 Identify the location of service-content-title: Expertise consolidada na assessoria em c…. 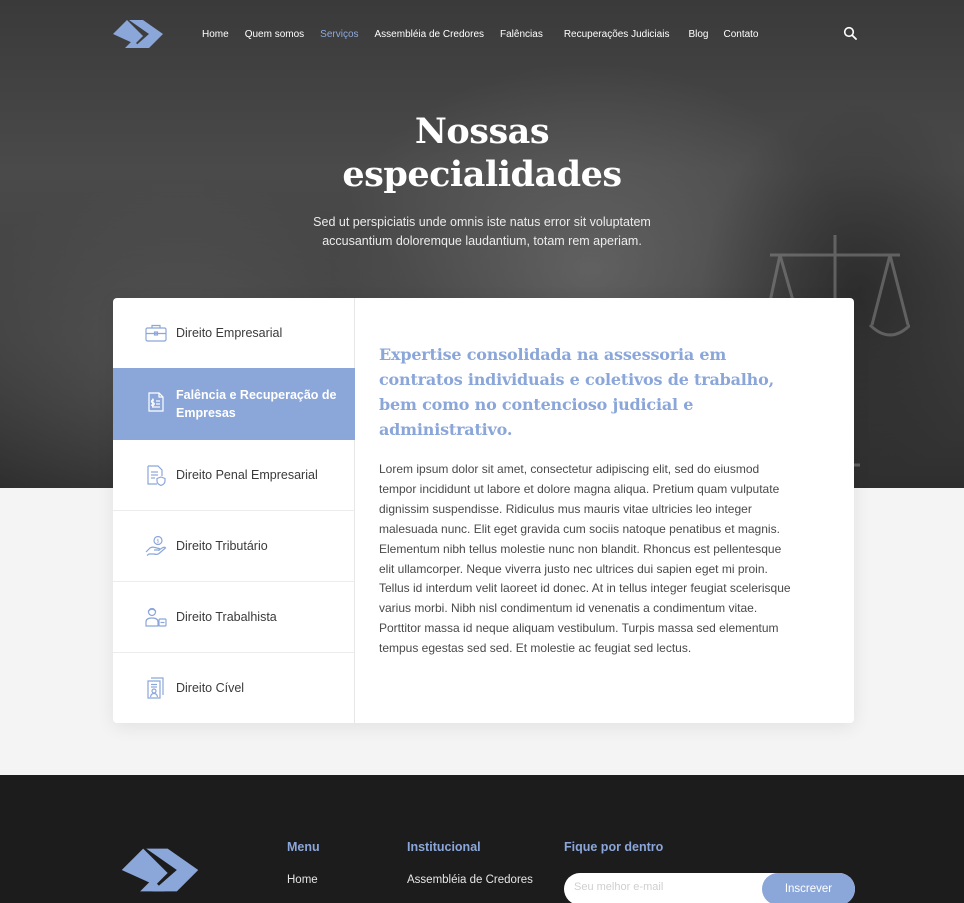
(576, 392).